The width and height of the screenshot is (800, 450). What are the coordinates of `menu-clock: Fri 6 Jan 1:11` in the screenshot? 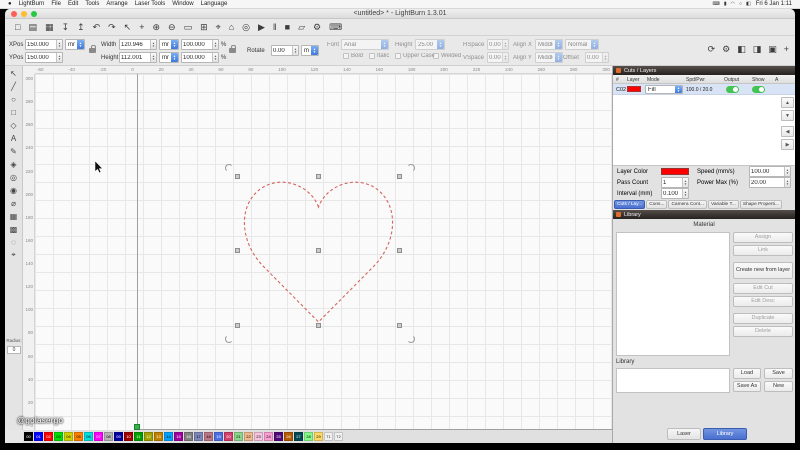 It's located at (774, 4).